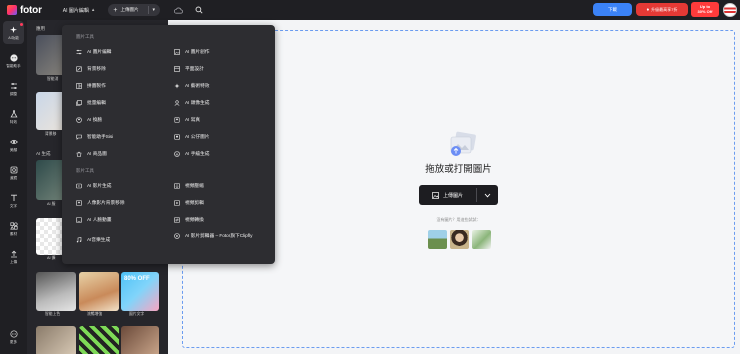  What do you see at coordinates (191, 137) in the screenshot?
I see `menu-item-ai-figure: AI 公仔圖片` at bounding box center [191, 137].